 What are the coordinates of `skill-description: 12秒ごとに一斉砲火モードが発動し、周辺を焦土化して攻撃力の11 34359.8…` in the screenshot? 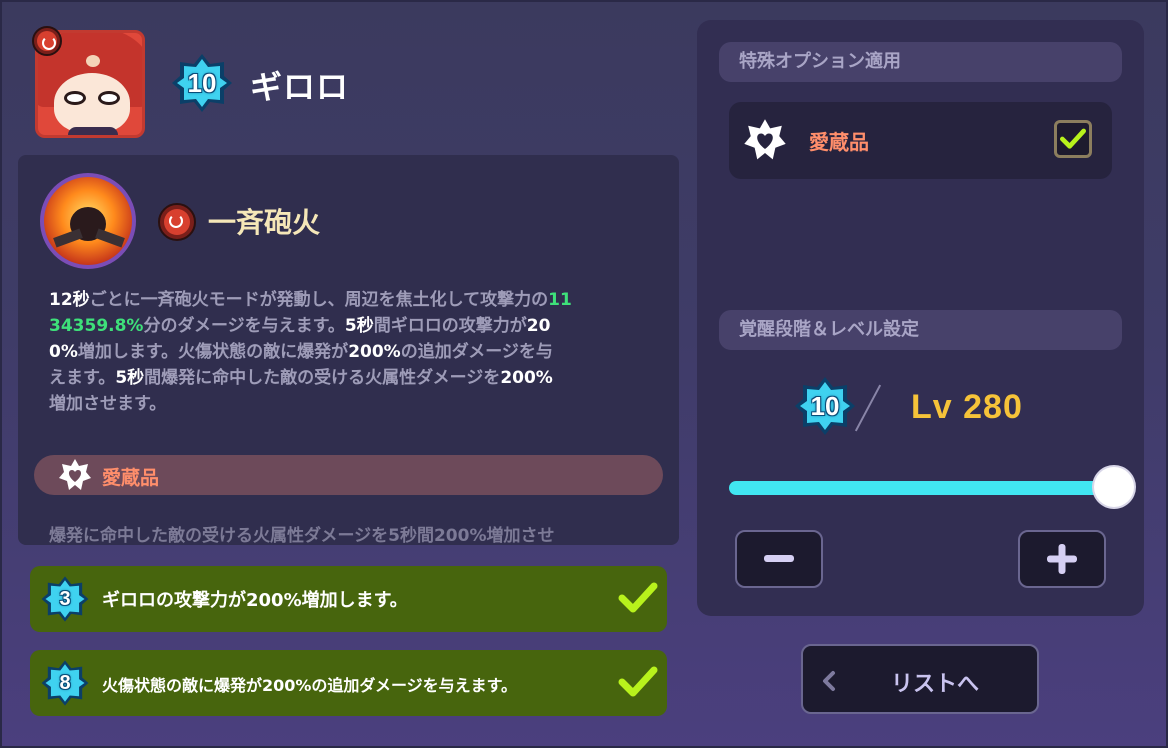 It's located at (354, 352).